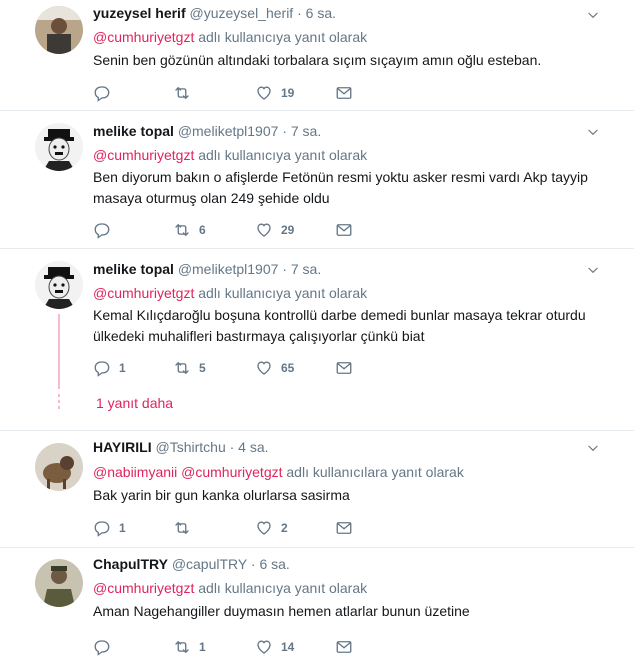 Image resolution: width=634 pixels, height=665 pixels. I want to click on tweet-actions: 6 29, so click(243, 230).